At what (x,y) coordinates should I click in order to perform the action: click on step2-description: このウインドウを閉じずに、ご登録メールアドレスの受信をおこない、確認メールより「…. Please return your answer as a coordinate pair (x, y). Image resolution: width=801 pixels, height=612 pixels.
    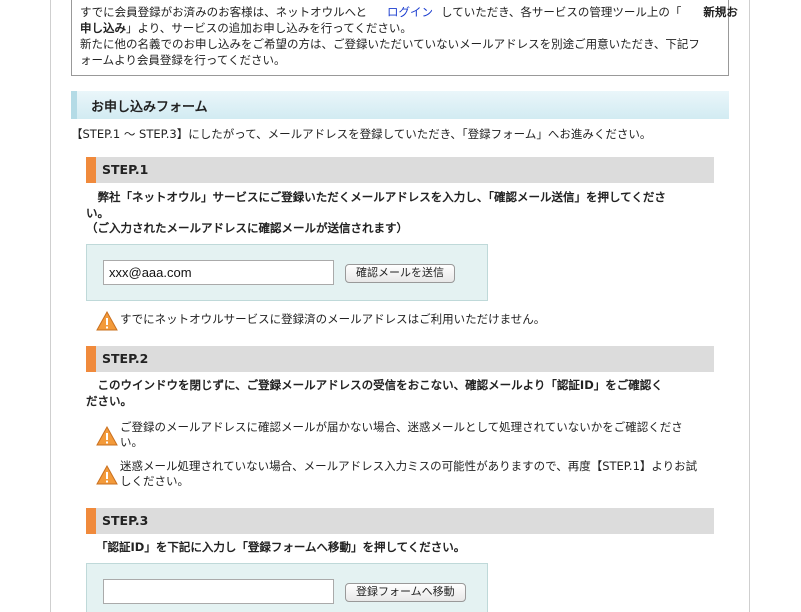
    Looking at the image, I should click on (374, 393).